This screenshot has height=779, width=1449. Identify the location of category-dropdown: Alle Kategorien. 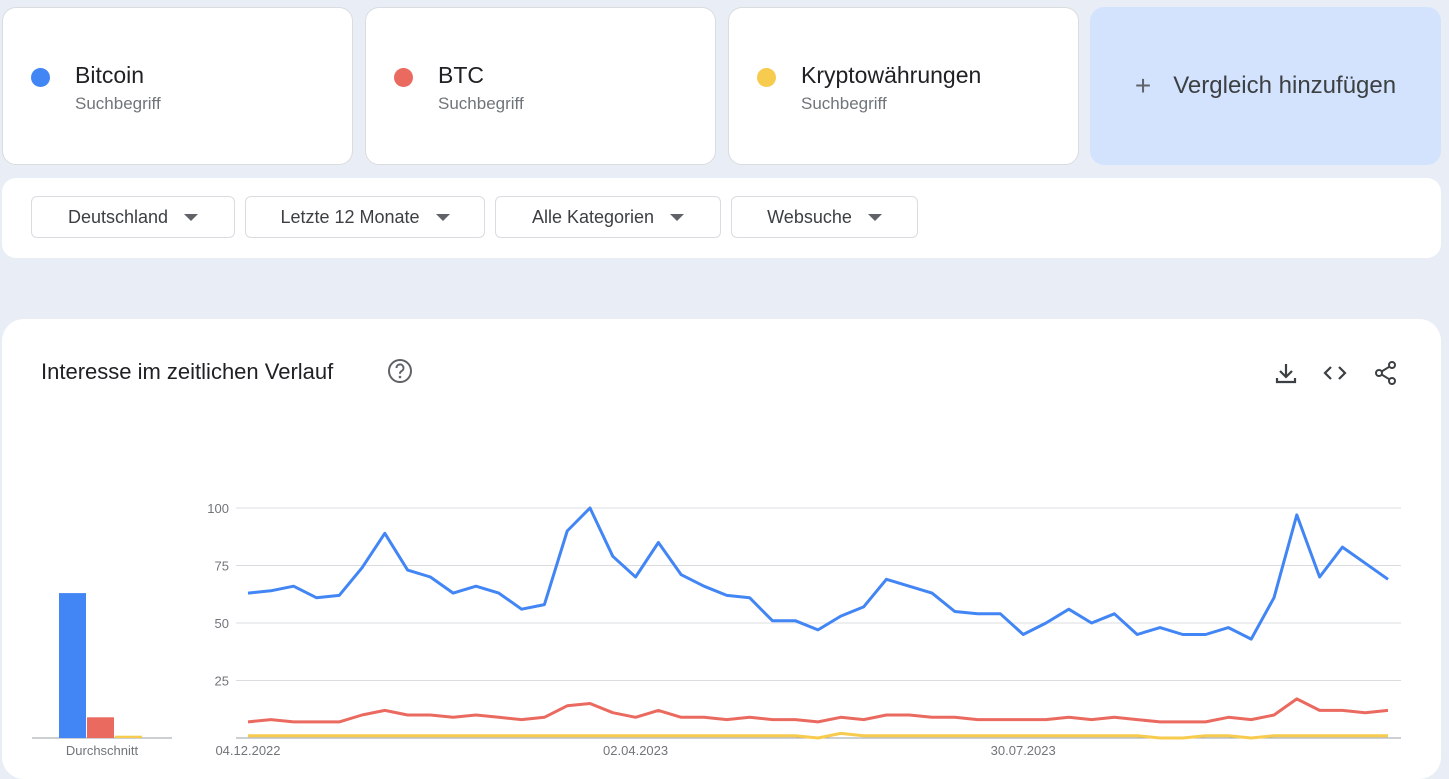
(608, 217).